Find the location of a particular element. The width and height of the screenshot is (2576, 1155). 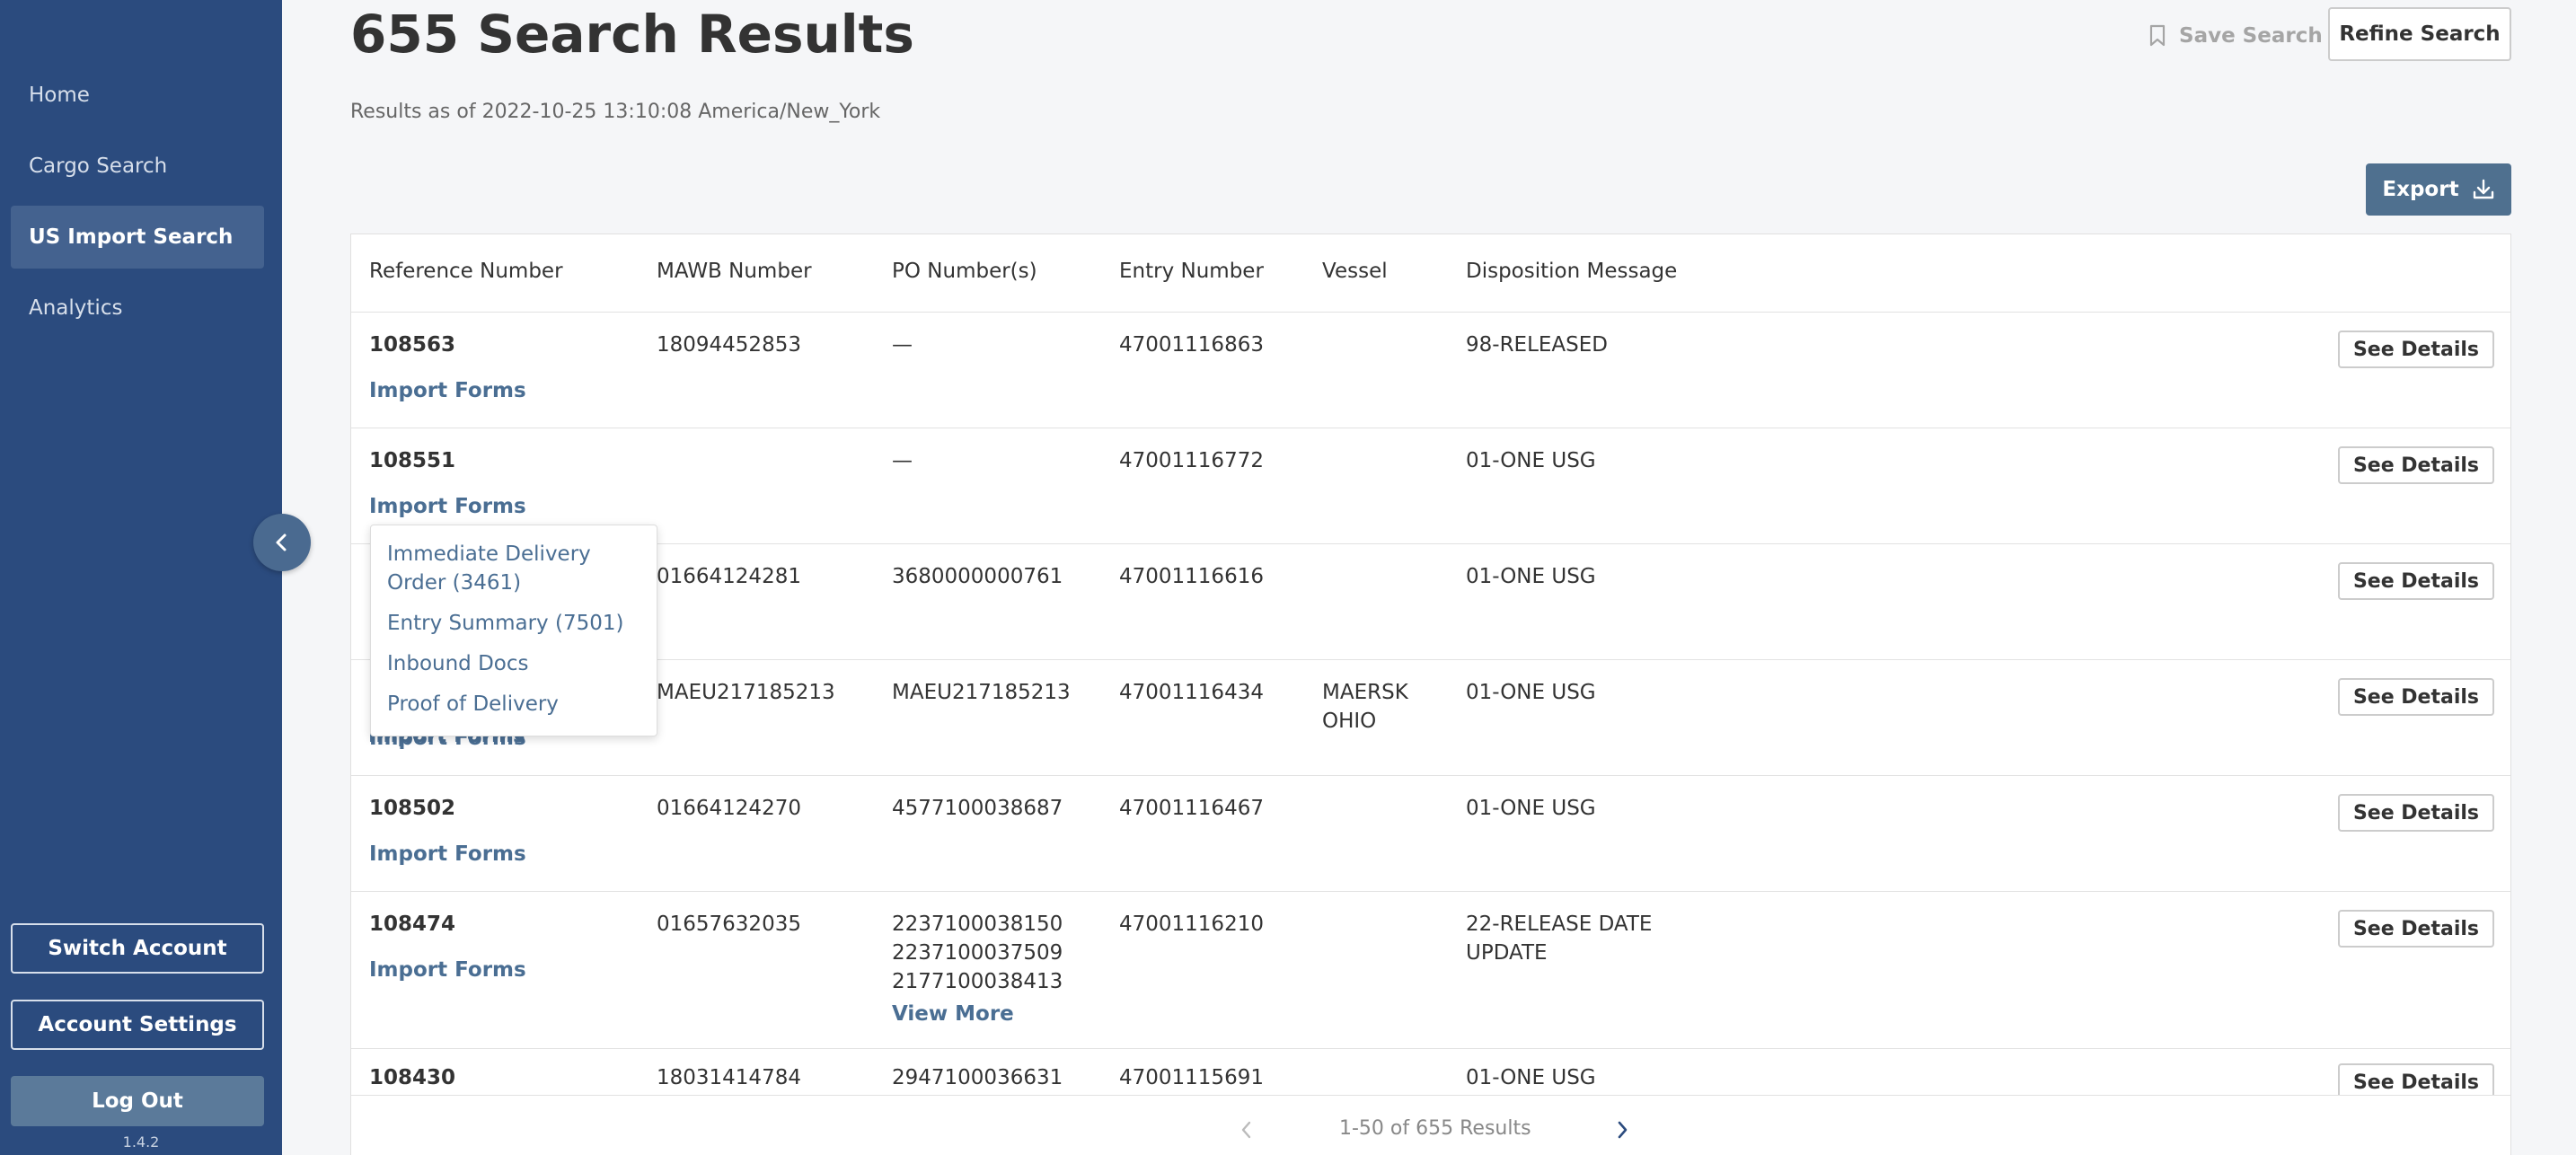

pagination: 1-50 of 655 Results is located at coordinates (1430, 1125).